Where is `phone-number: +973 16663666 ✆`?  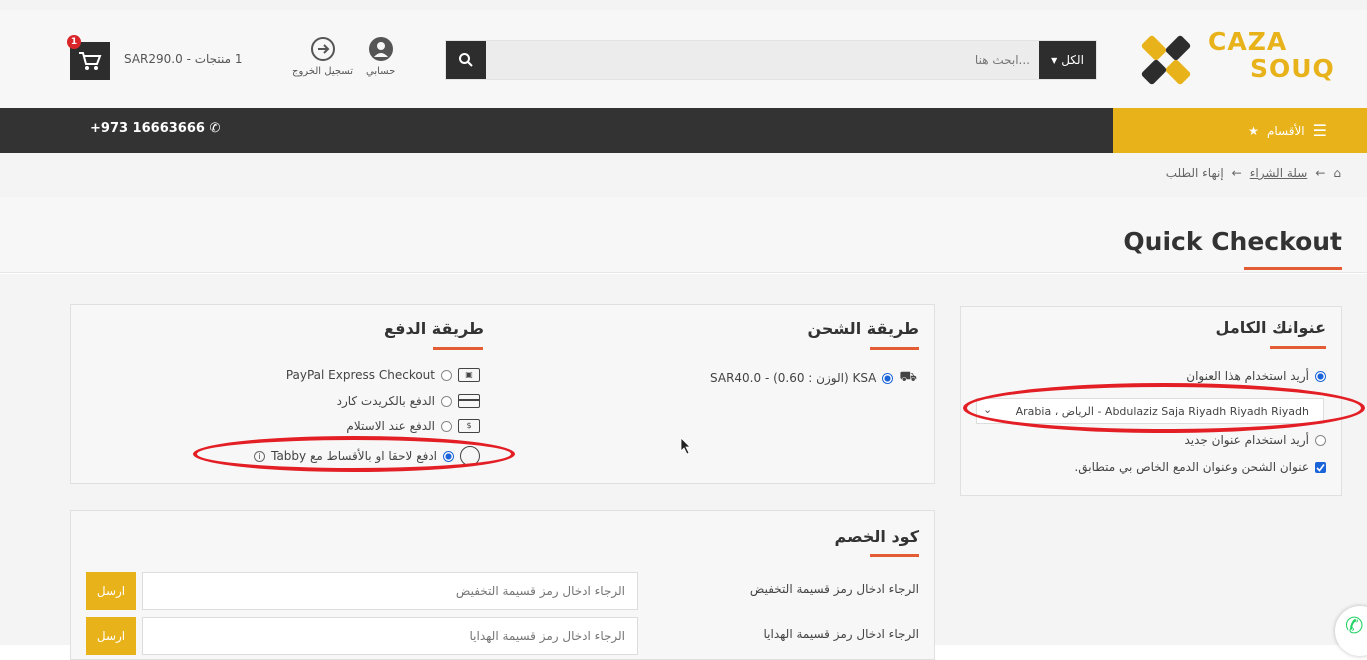 phone-number: +973 16663666 ✆ is located at coordinates (155, 128).